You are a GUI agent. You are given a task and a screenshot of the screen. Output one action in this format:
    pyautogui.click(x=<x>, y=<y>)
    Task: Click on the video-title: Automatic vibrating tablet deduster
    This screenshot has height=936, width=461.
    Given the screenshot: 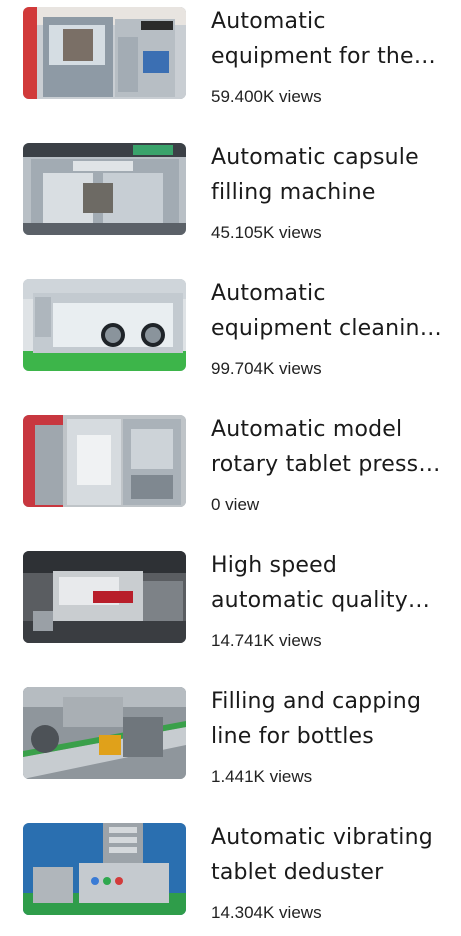 What is the action you would take?
    pyautogui.click(x=327, y=855)
    